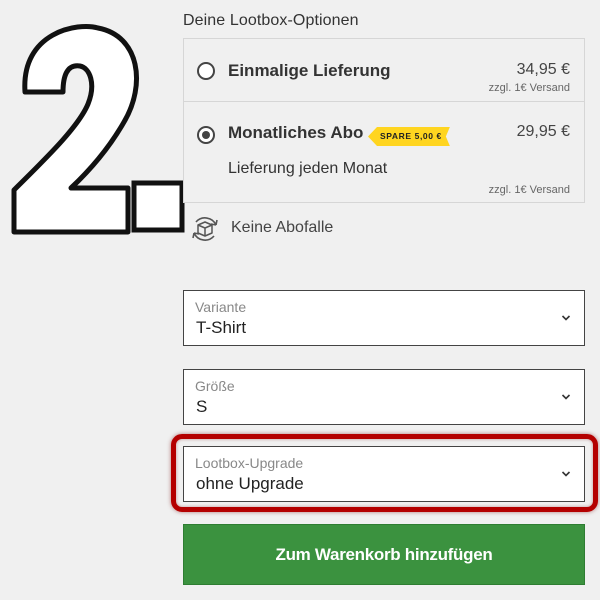 The height and width of the screenshot is (600, 600). I want to click on step-2-numeral, so click(98, 129).